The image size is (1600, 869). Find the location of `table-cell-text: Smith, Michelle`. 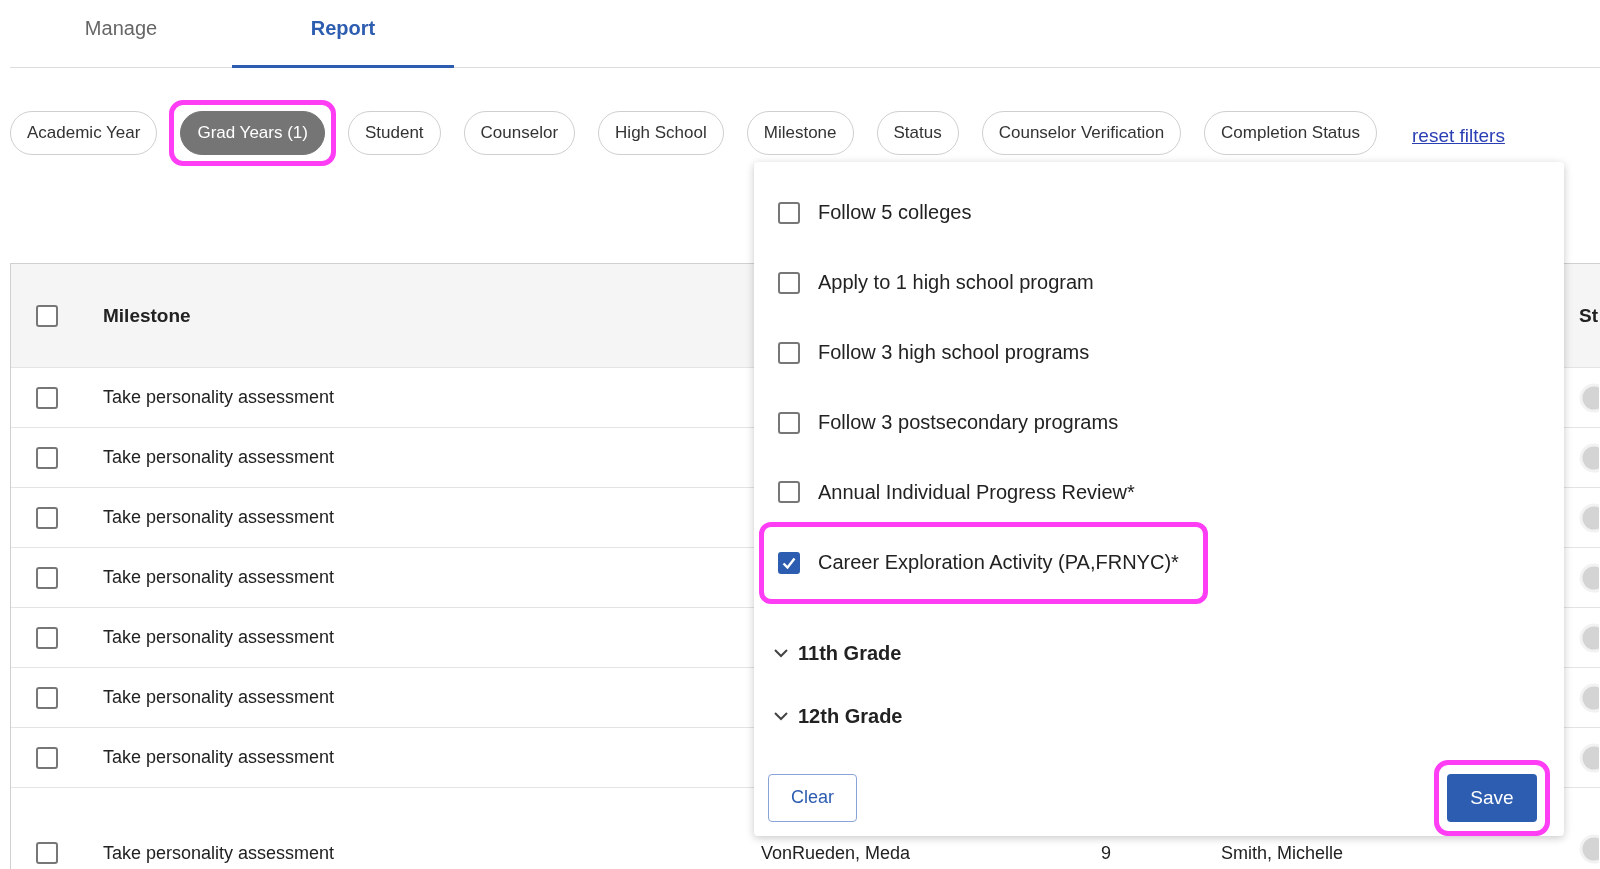

table-cell-text: Smith, Michelle is located at coordinates (1283, 853).